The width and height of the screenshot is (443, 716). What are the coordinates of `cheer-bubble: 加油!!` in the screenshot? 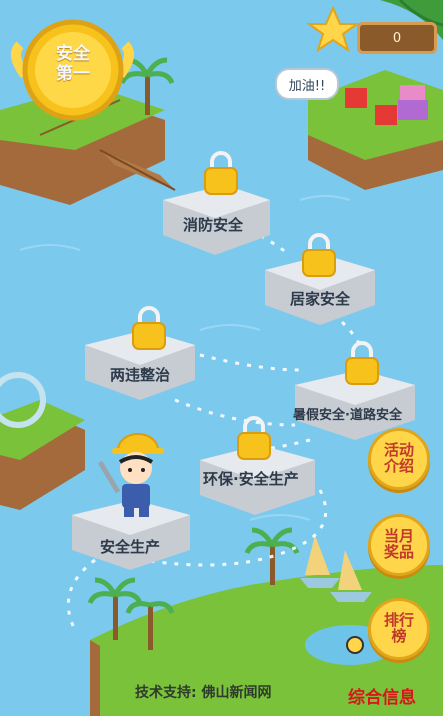 It's located at (307, 84).